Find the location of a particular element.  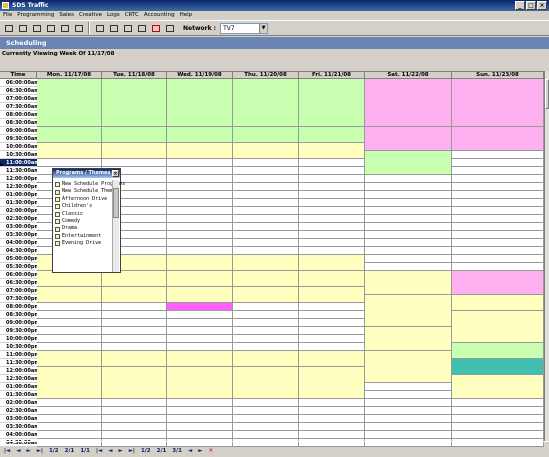

time-slot: 11:00:00am ▶ is located at coordinates (18, 163).